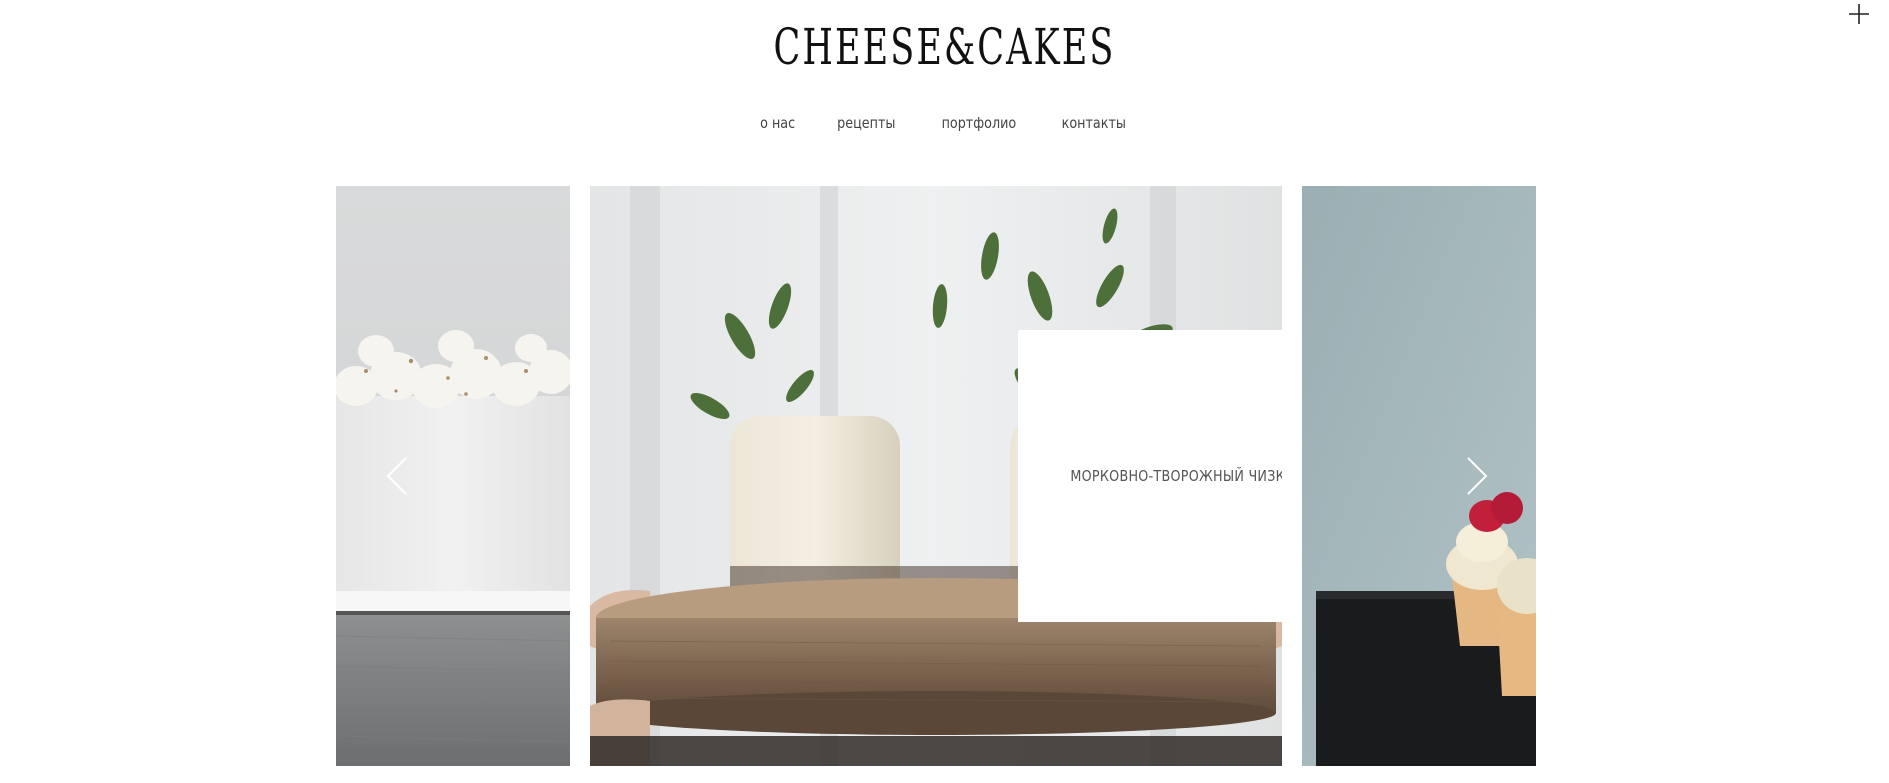  I want to click on slide-next-image, so click(1419, 476).